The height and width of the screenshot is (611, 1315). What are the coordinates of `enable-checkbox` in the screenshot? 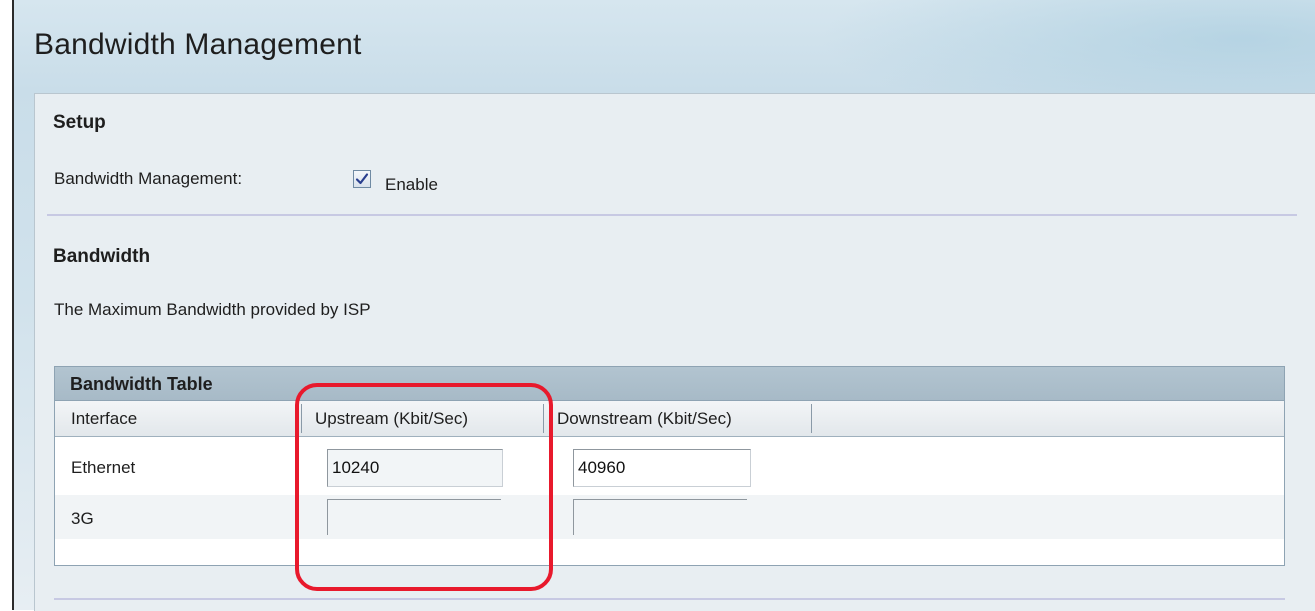 It's located at (362, 179).